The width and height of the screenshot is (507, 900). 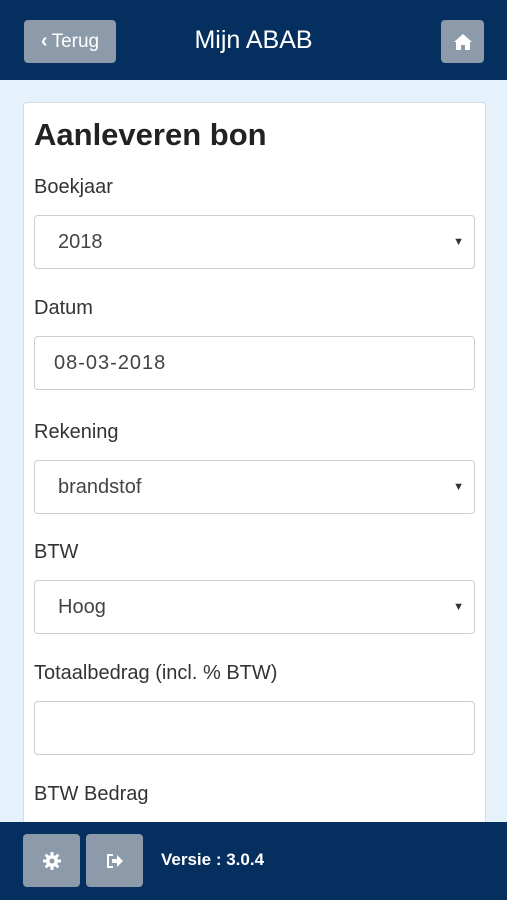 I want to click on rekening-label: Rekening, so click(x=76, y=432).